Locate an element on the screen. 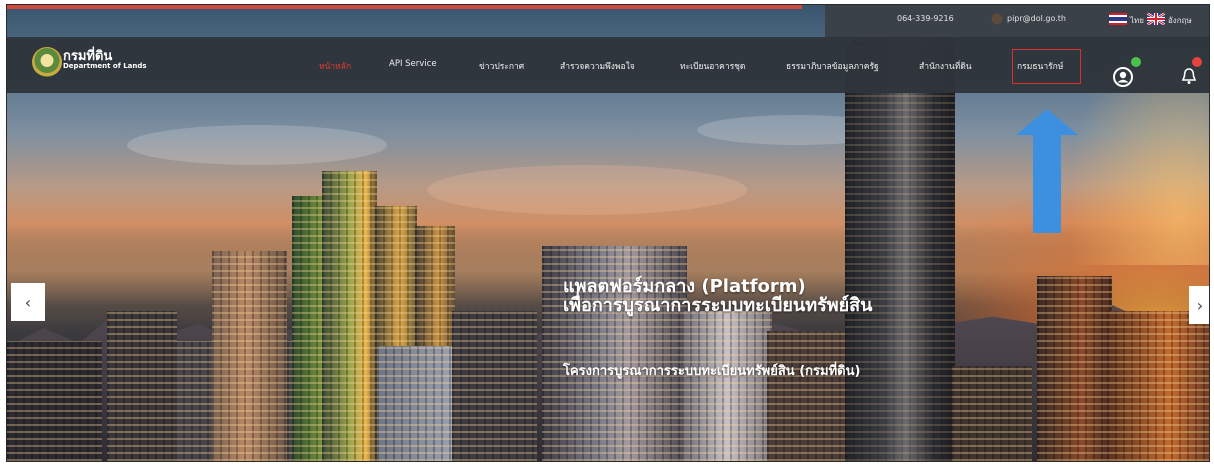 The width and height of the screenshot is (1214, 464). phone-number: 064-339-9216 is located at coordinates (925, 18).